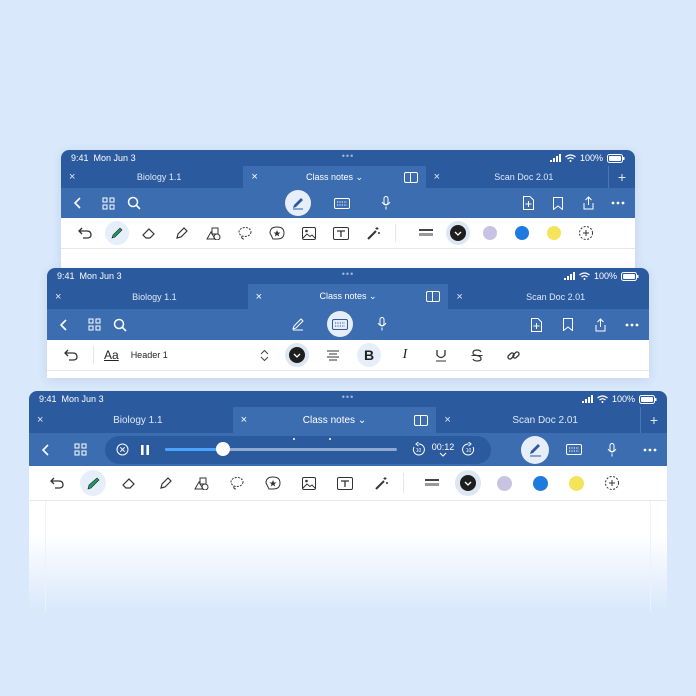 This screenshot has width=696, height=696. I want to click on text-style-picker: Aa Header 1, so click(186, 355).